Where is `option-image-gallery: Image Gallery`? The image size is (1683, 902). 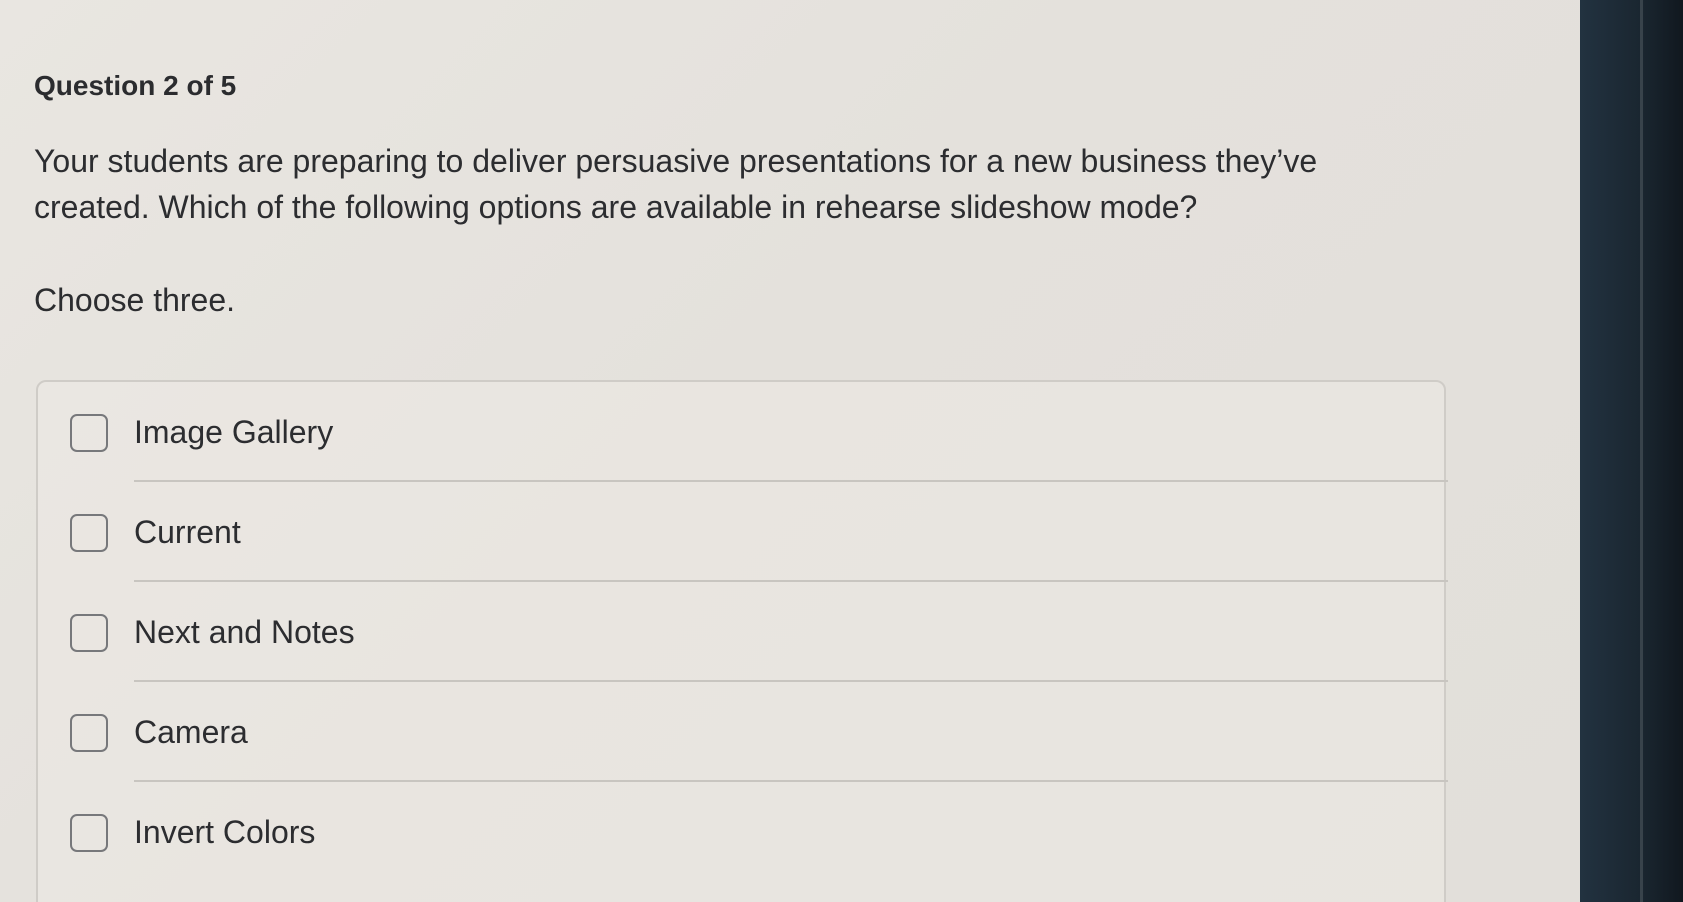 option-image-gallery: Image Gallery is located at coordinates (743, 432).